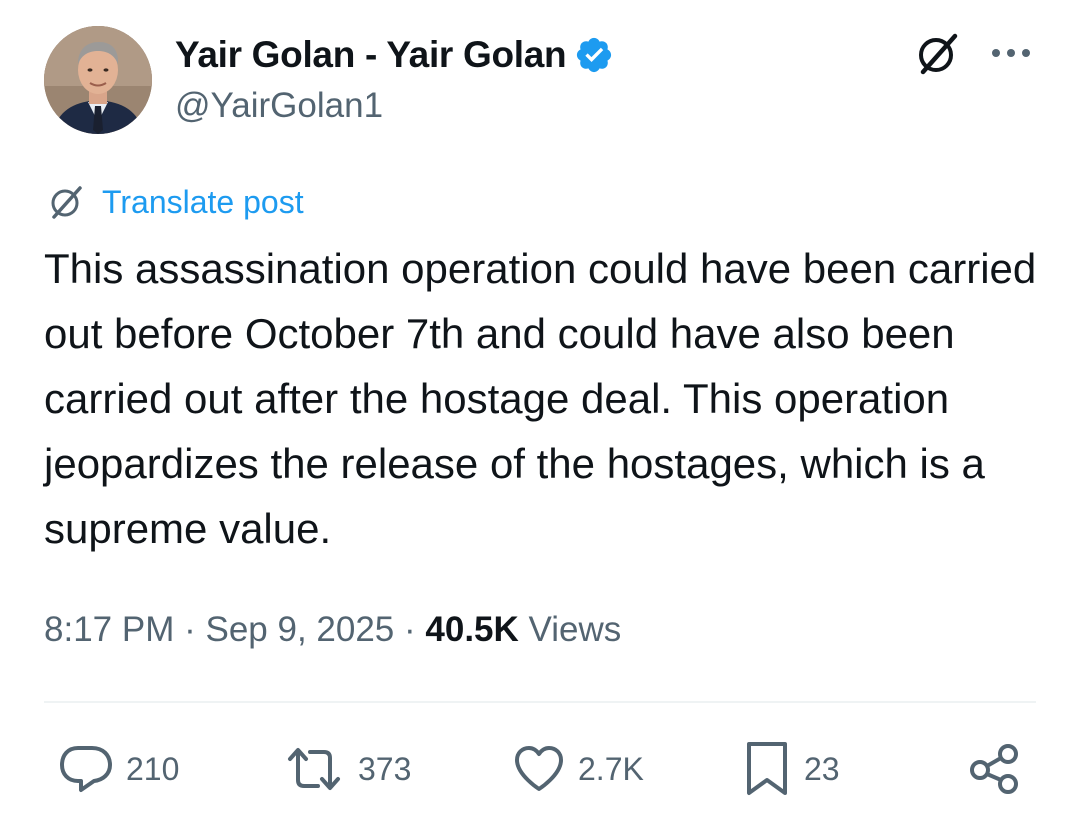 The height and width of the screenshot is (825, 1080). What do you see at coordinates (575, 629) in the screenshot?
I see `views-label: Views` at bounding box center [575, 629].